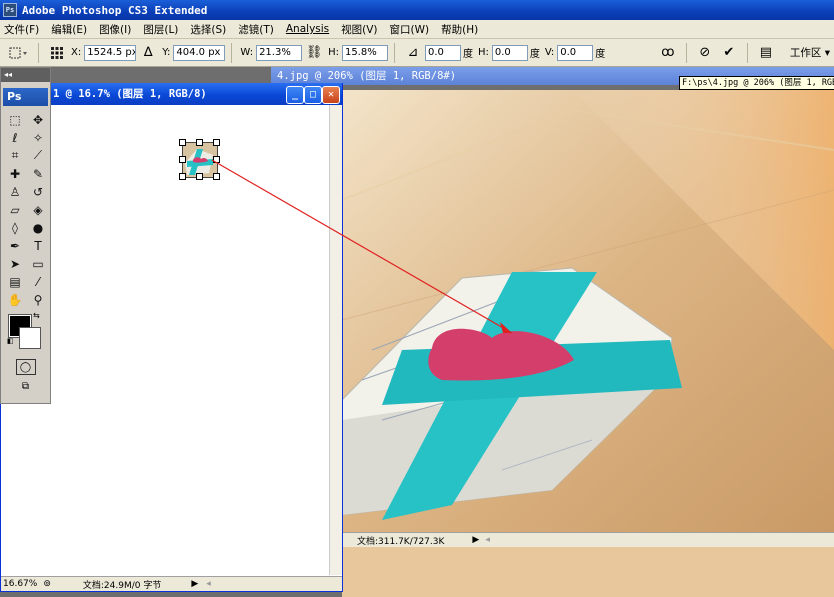 Image resolution: width=834 pixels, height=597 pixels. Describe the element at coordinates (15, 119) in the screenshot. I see `marquee-tool-icon: ⬚` at that location.